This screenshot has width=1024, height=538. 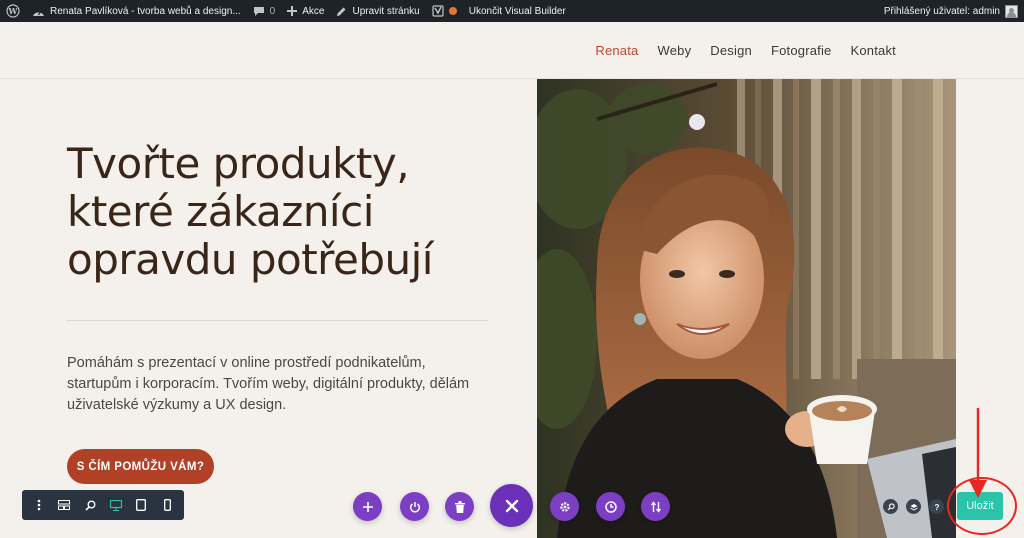 I want to click on portability-button, so click(x=414, y=506).